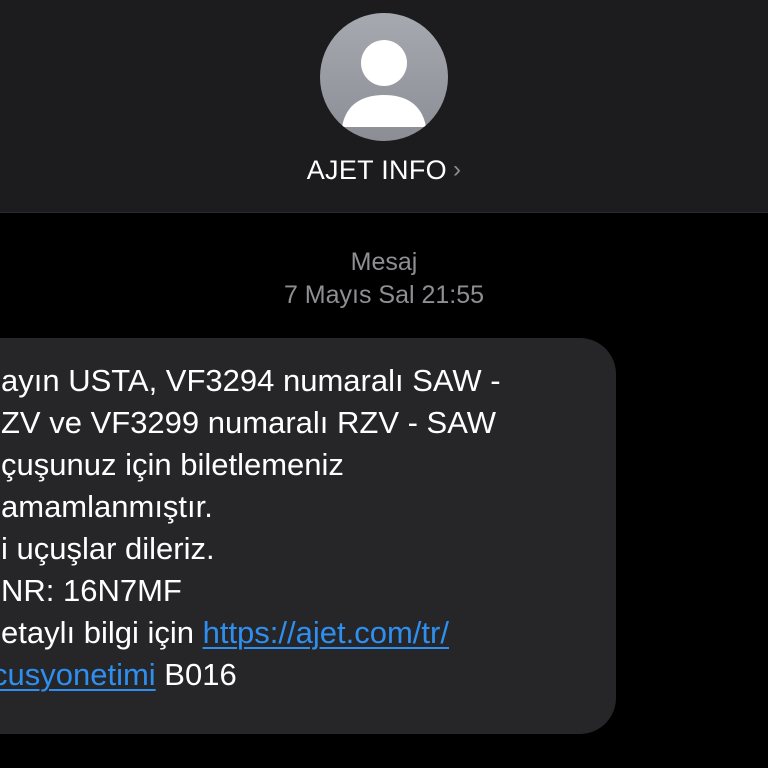 The width and height of the screenshot is (768, 768). Describe the element at coordinates (326, 632) in the screenshot. I see `message-link-part-1: https://ajet.com/tr/` at that location.